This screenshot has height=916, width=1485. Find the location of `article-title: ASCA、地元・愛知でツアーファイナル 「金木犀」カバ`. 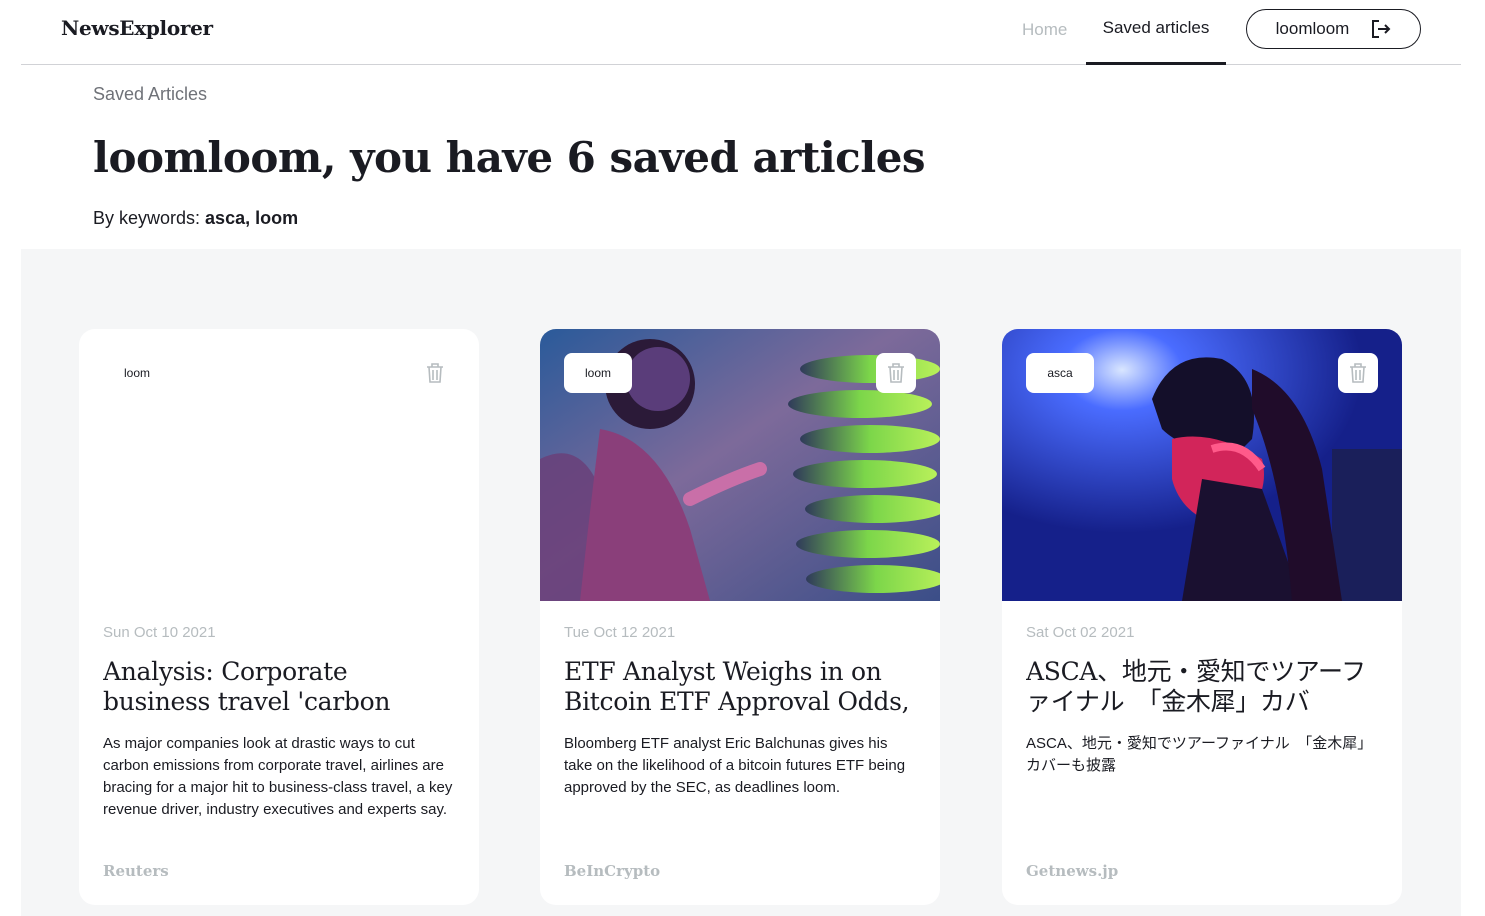

article-title: ASCA、地元・愛知でツアーファイナル 「金木犀」カバ is located at coordinates (1196, 686).